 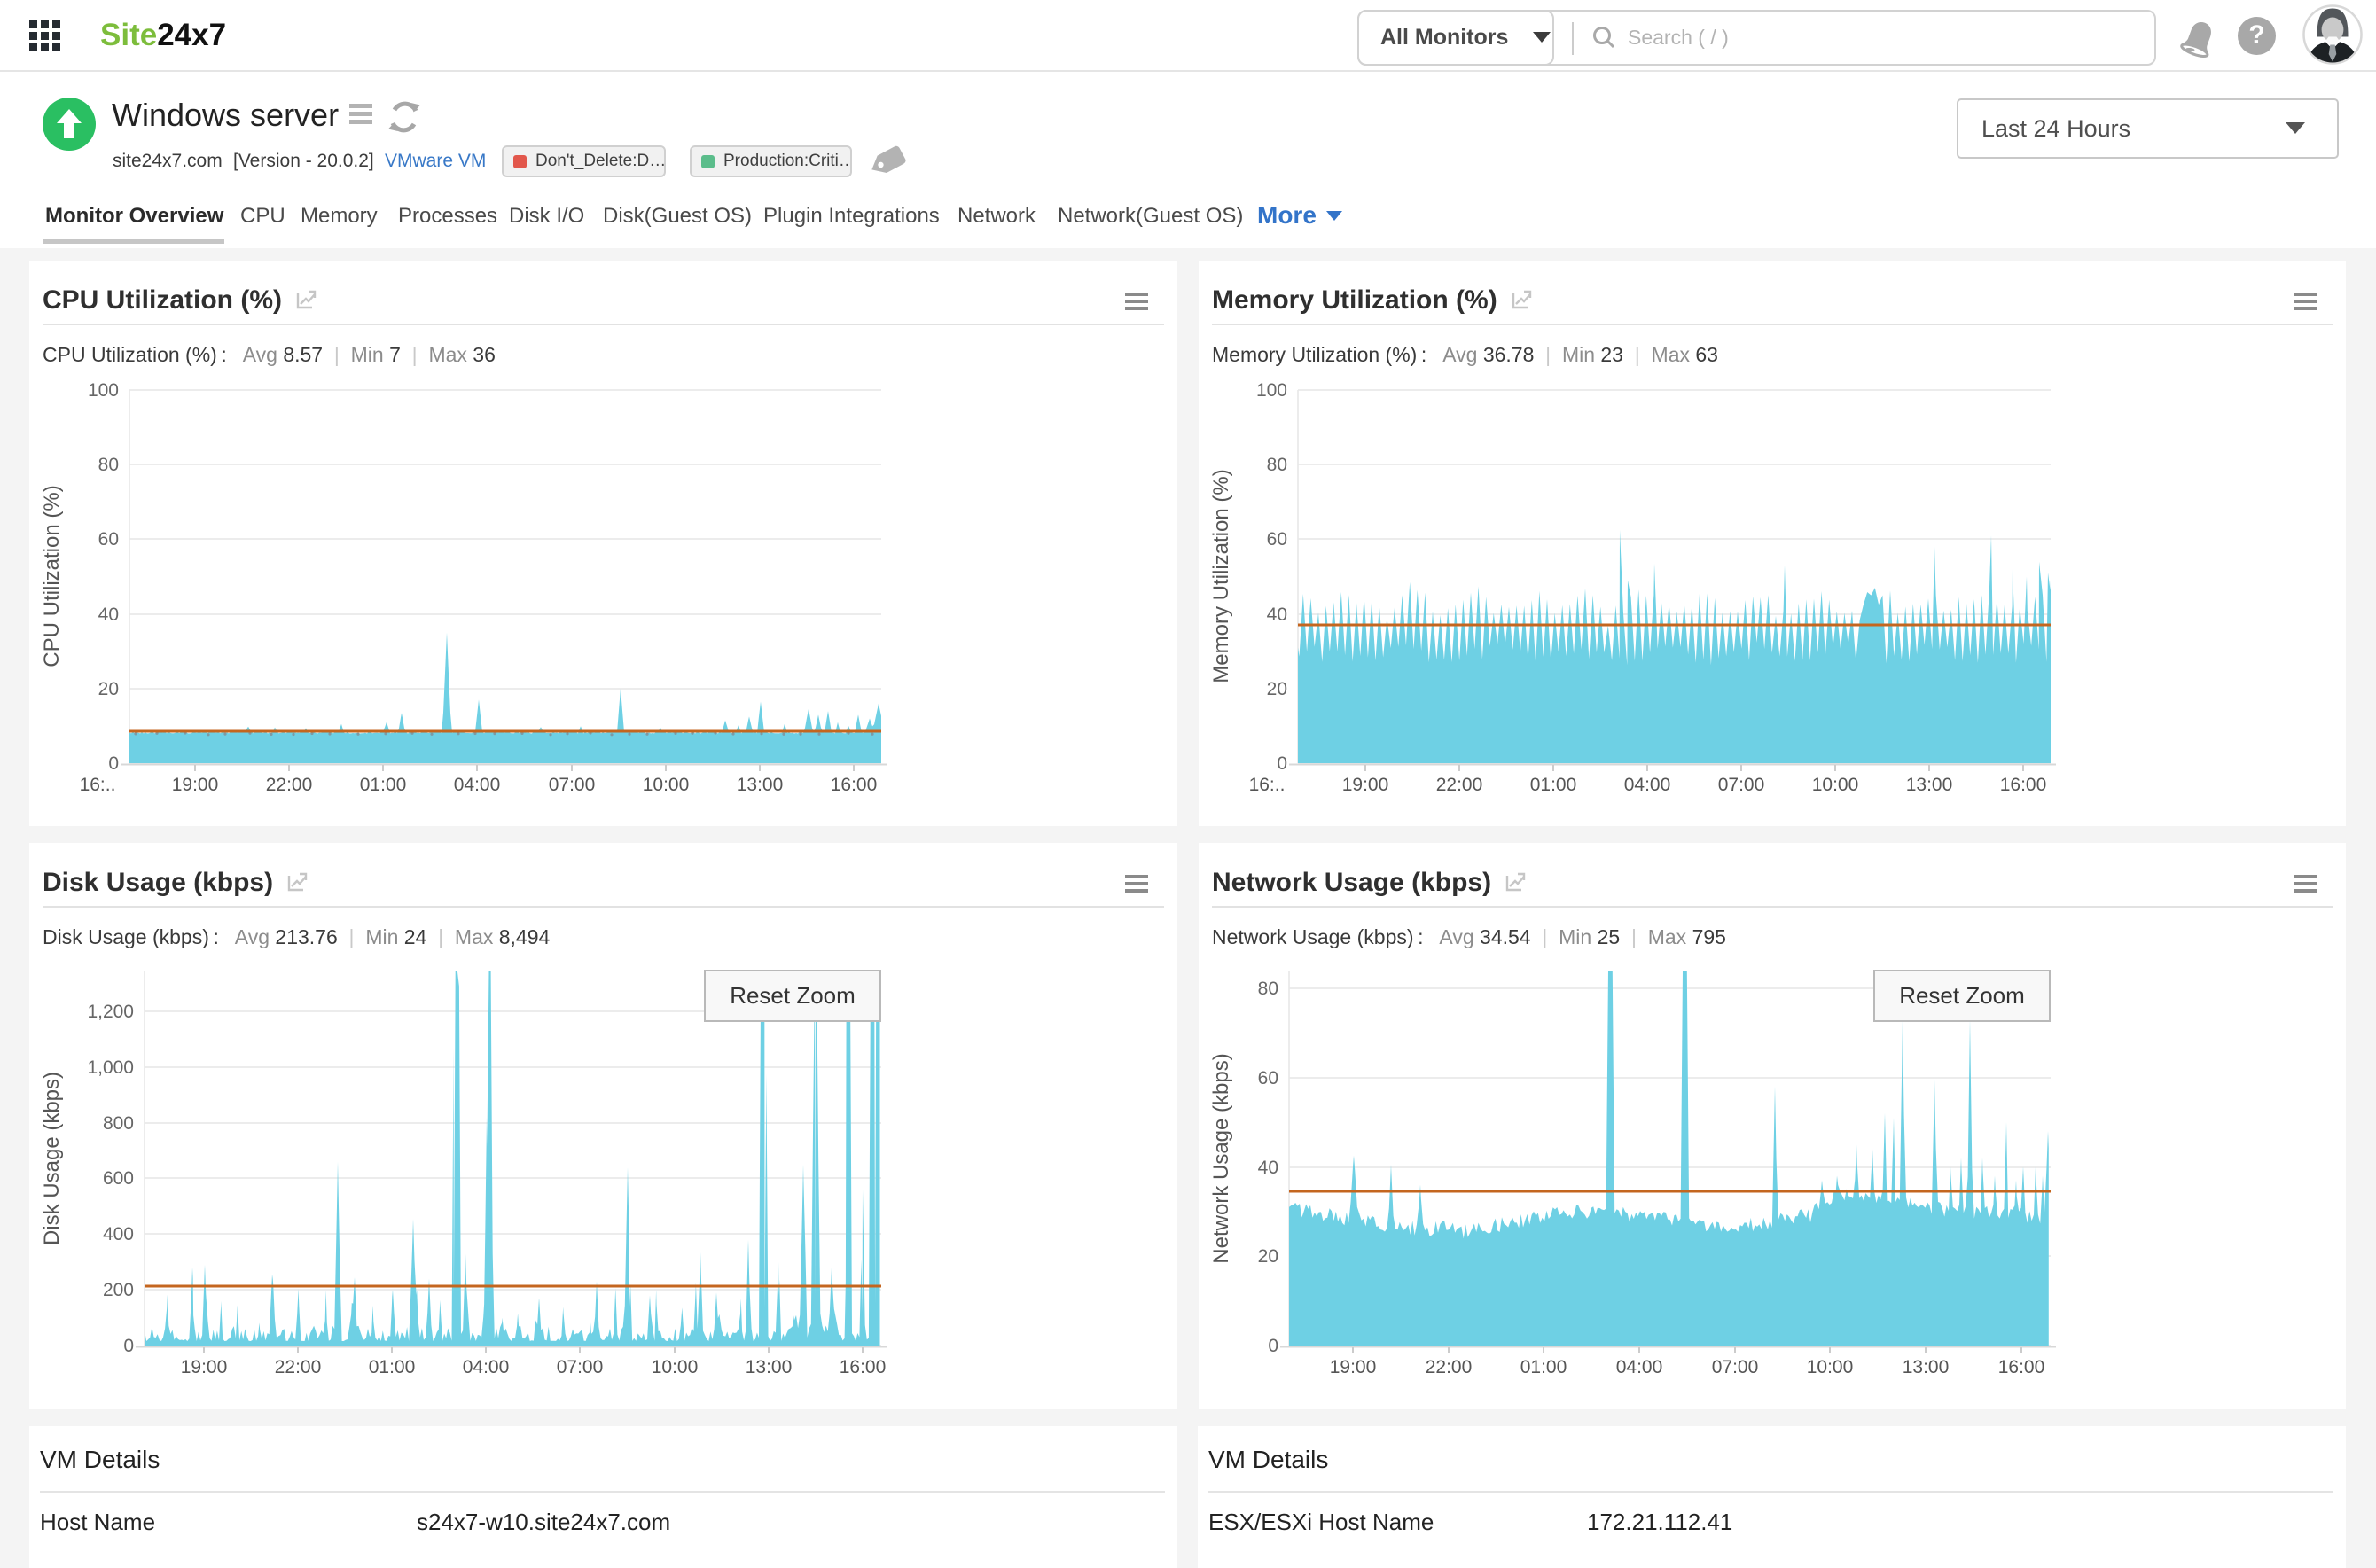 What do you see at coordinates (119, 1123) in the screenshot?
I see `svg-text: 800` at bounding box center [119, 1123].